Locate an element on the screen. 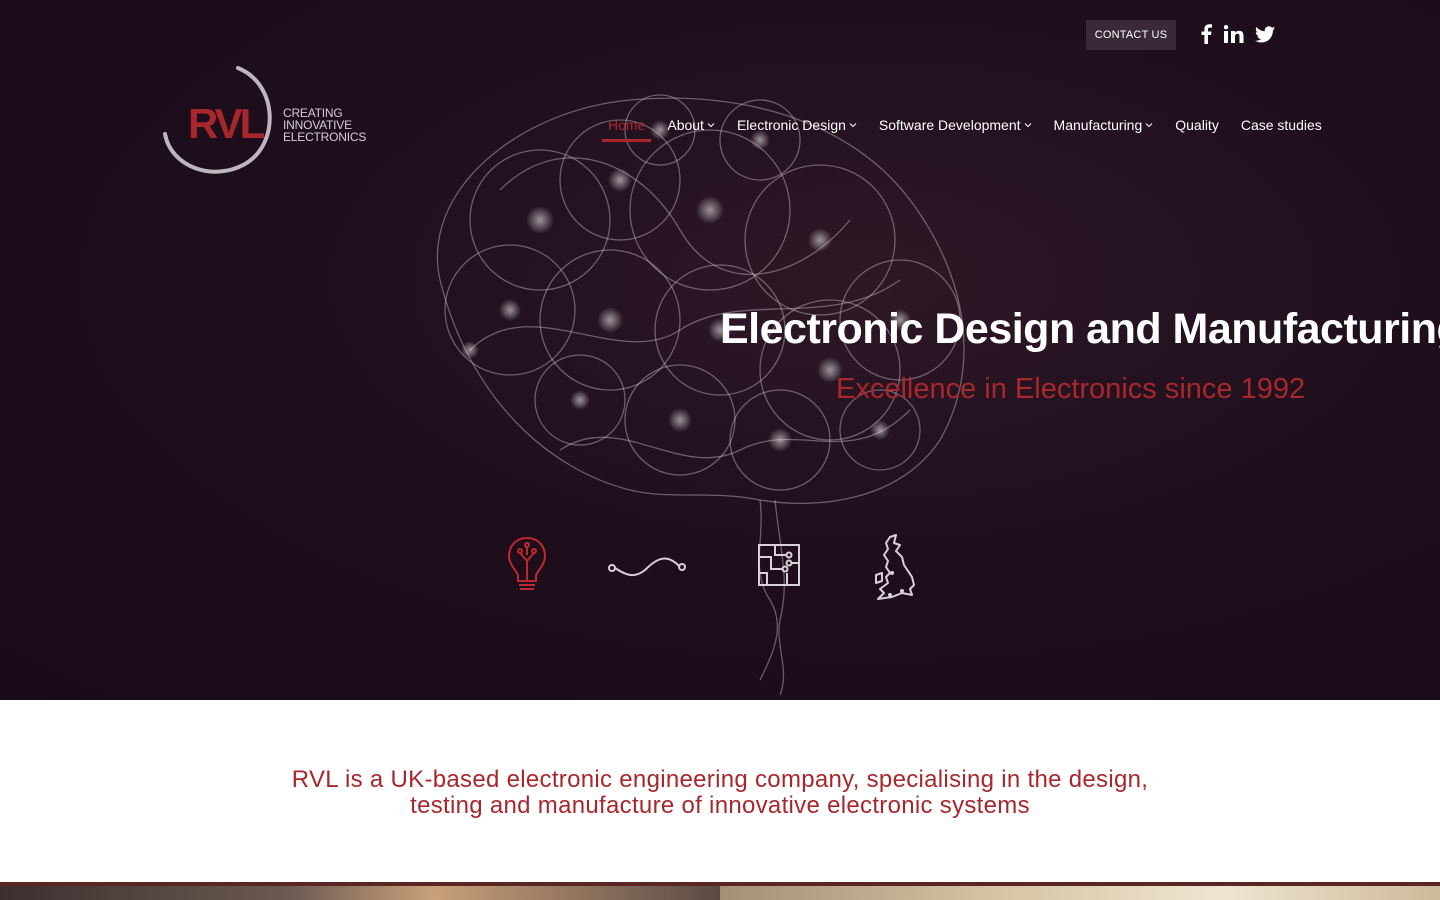 The width and height of the screenshot is (1440, 900). logo-tagline: CREATING INNOVATIVE ELECTRONICS is located at coordinates (324, 125).